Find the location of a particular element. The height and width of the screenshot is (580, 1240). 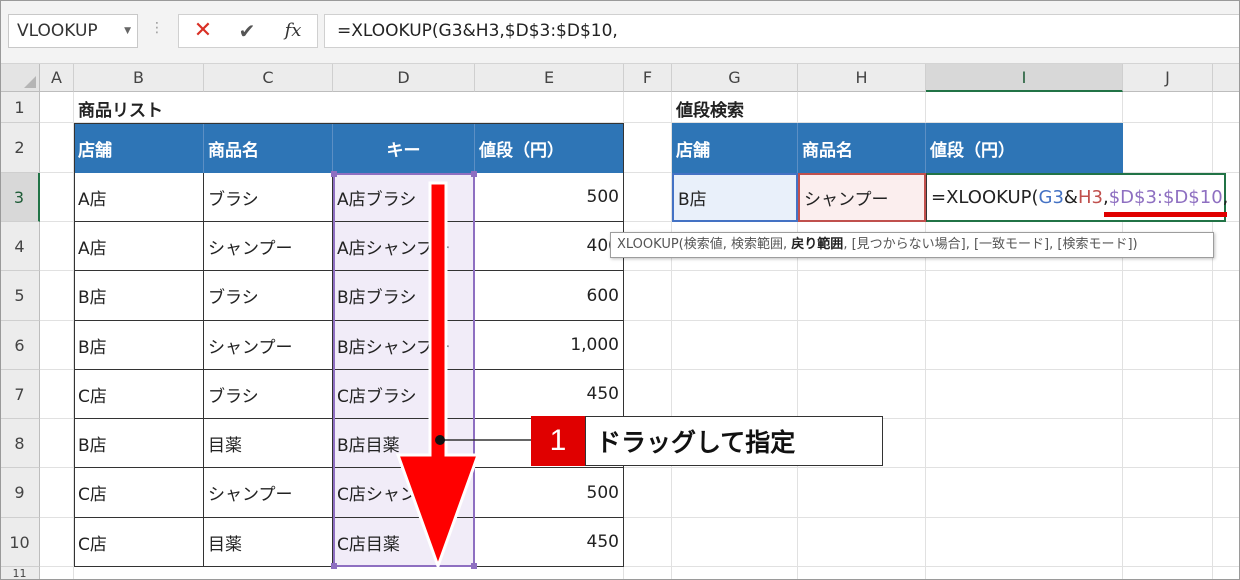

column-header-f: F is located at coordinates (648, 78).